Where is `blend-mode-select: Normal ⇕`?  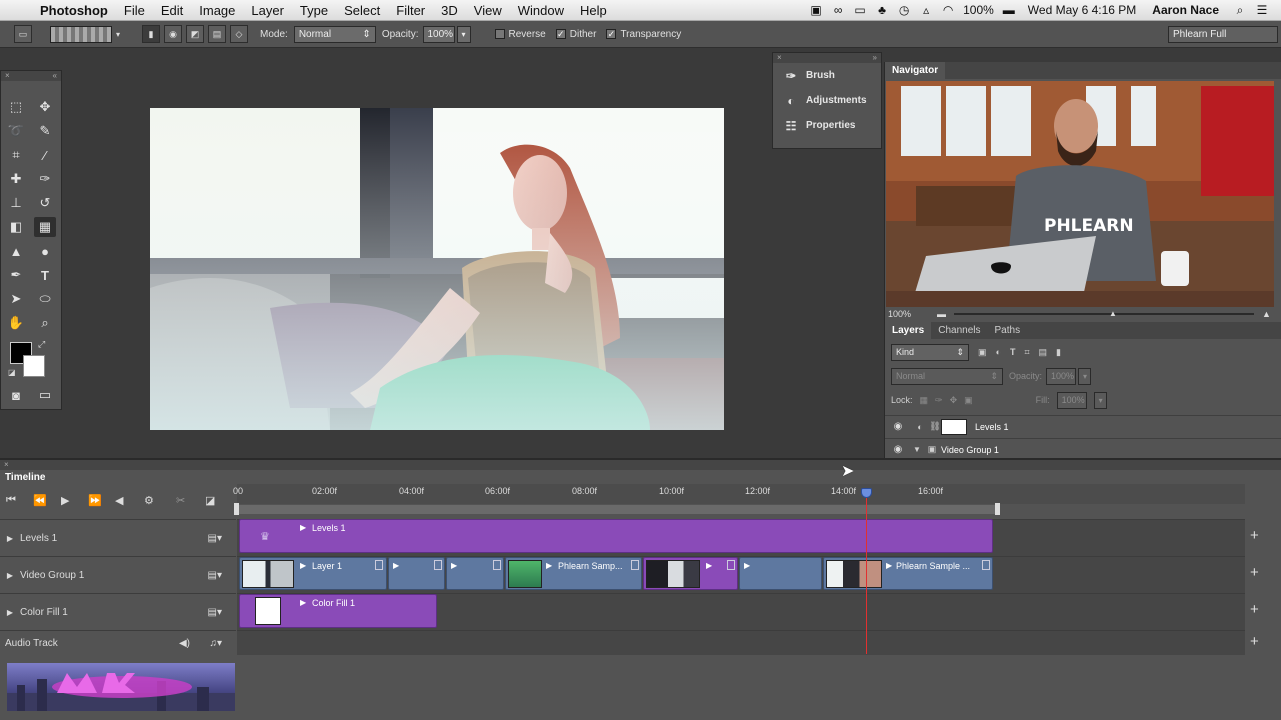 blend-mode-select: Normal ⇕ is located at coordinates (947, 376).